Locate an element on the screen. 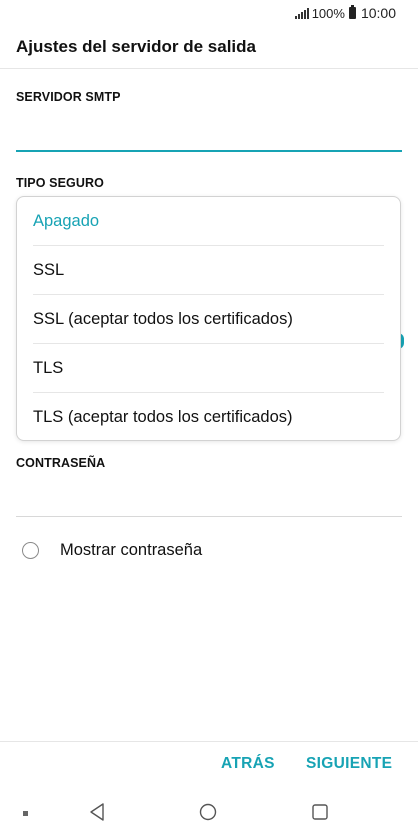 The width and height of the screenshot is (418, 836). password-label: CONTRASEÑA is located at coordinates (61, 463).